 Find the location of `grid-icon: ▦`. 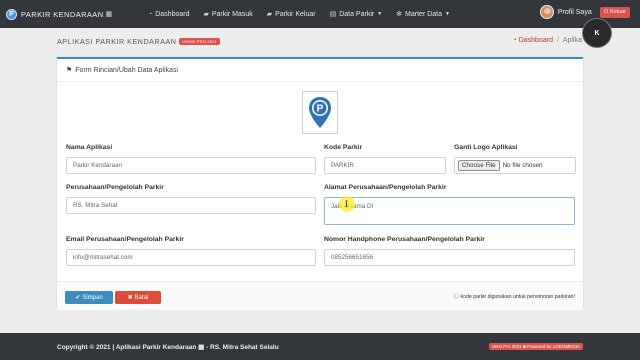

grid-icon: ▦ is located at coordinates (109, 14).